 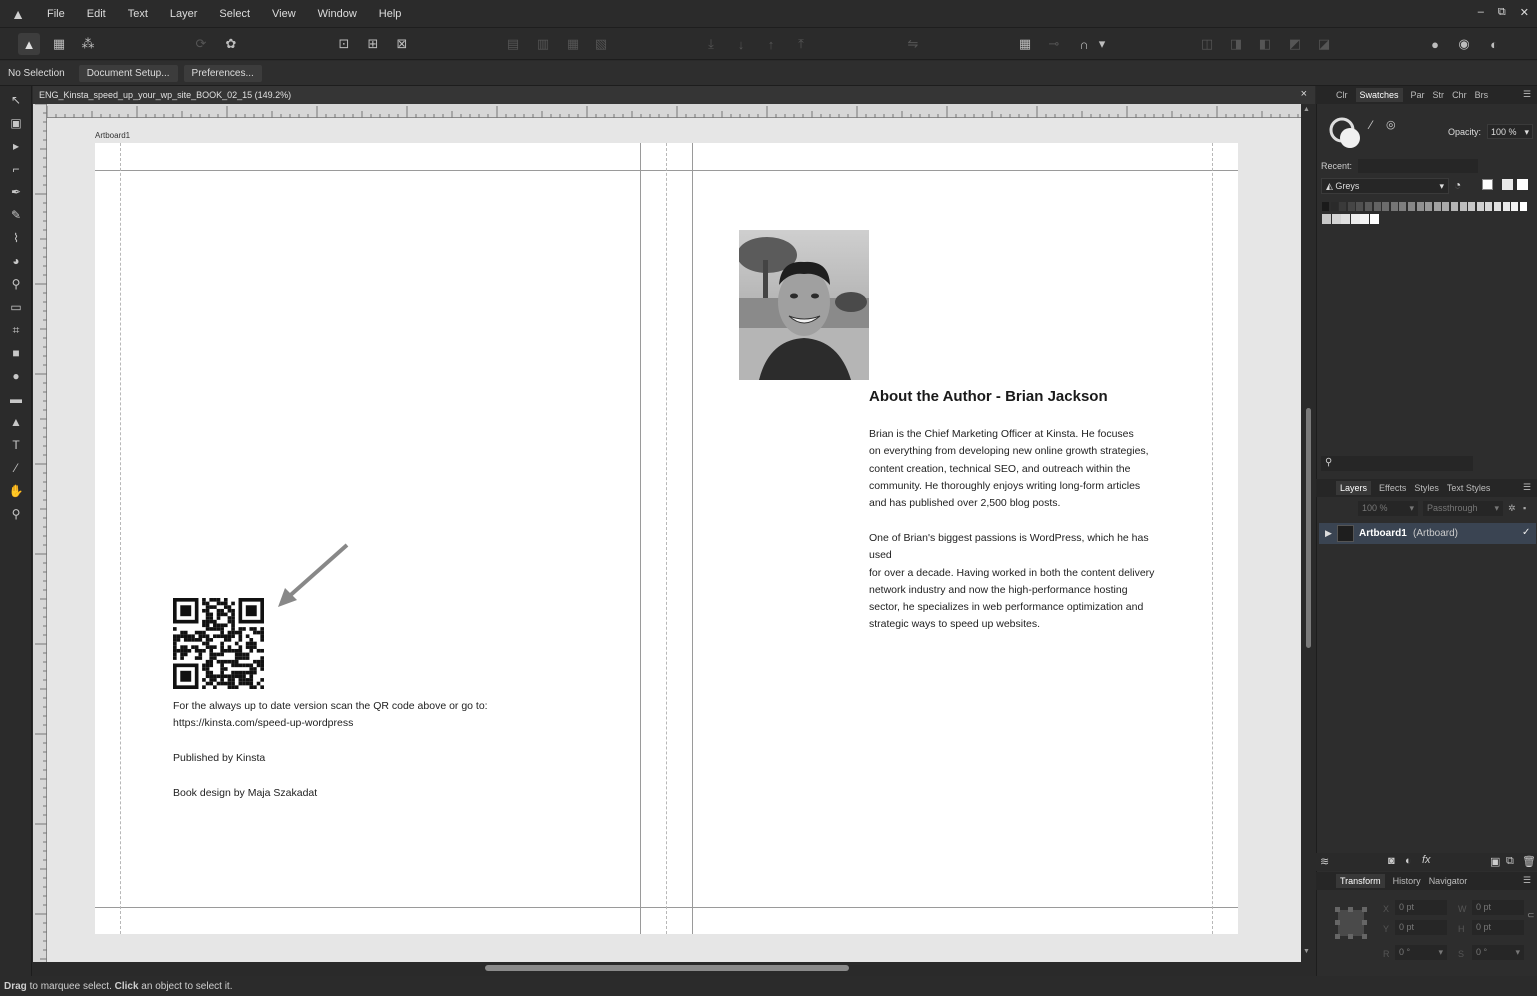 What do you see at coordinates (1324, 861) in the screenshot?
I see `layers-stack-icon: ≋` at bounding box center [1324, 861].